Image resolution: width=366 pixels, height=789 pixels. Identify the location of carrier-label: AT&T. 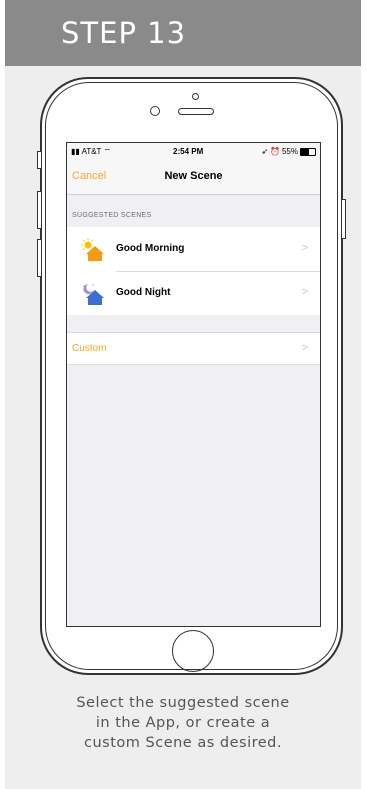
(91, 151).